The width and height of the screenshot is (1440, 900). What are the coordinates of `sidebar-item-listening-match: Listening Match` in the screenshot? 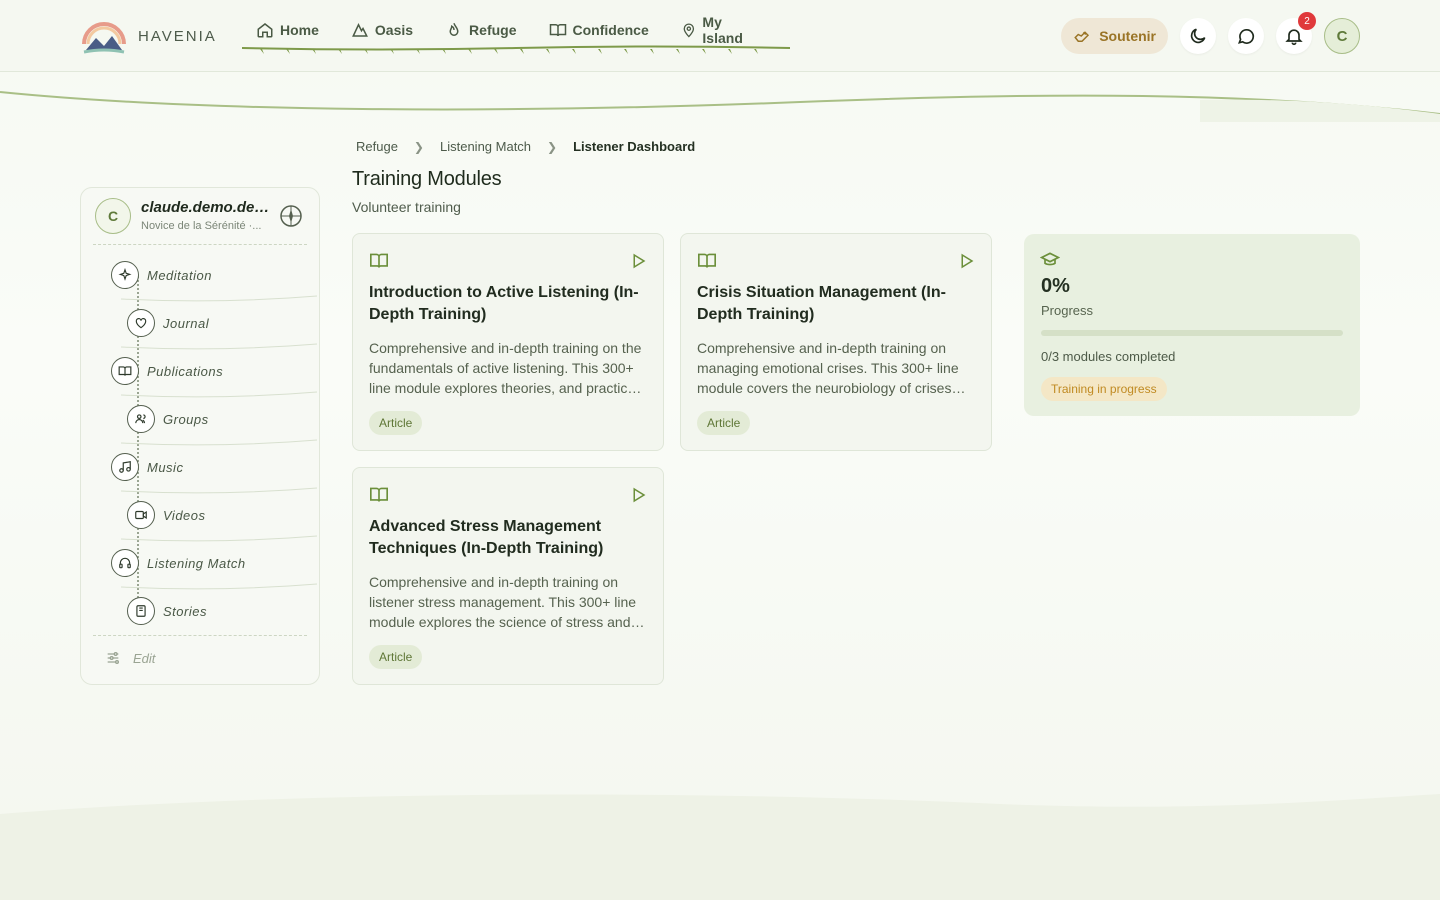 It's located at (178, 563).